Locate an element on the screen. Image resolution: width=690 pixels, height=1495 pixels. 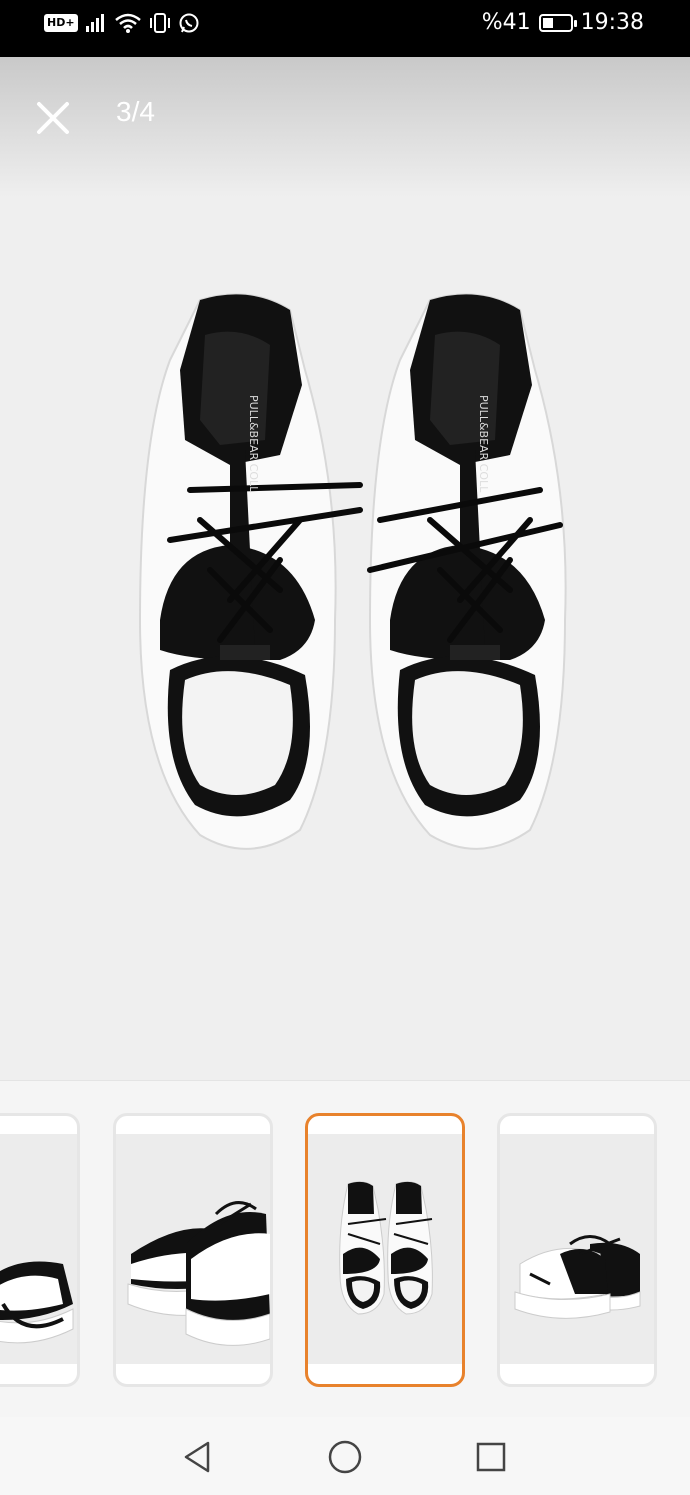
battery-charging-icon is located at coordinates (557, 22).